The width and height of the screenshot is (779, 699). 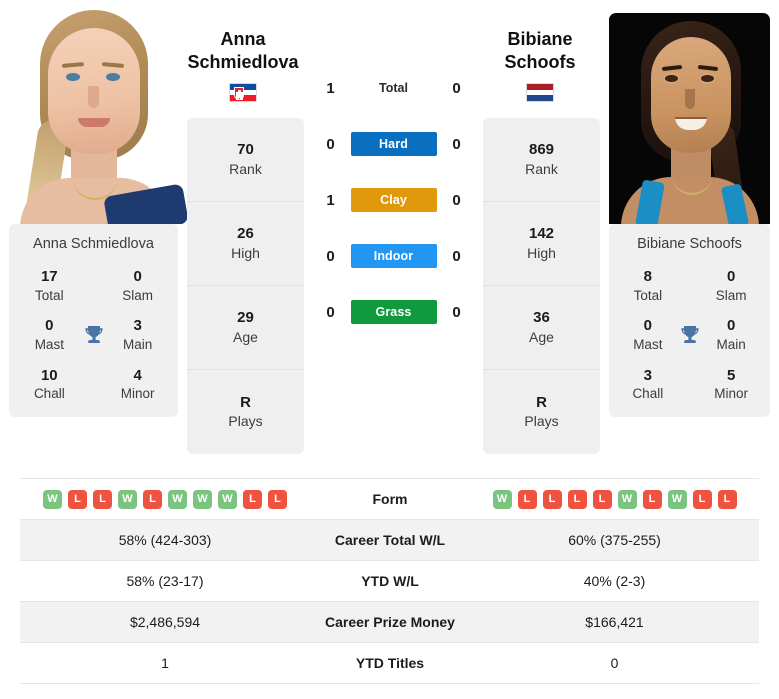 I want to click on h2h-hard-badge-holder: Hard, so click(x=393, y=144).